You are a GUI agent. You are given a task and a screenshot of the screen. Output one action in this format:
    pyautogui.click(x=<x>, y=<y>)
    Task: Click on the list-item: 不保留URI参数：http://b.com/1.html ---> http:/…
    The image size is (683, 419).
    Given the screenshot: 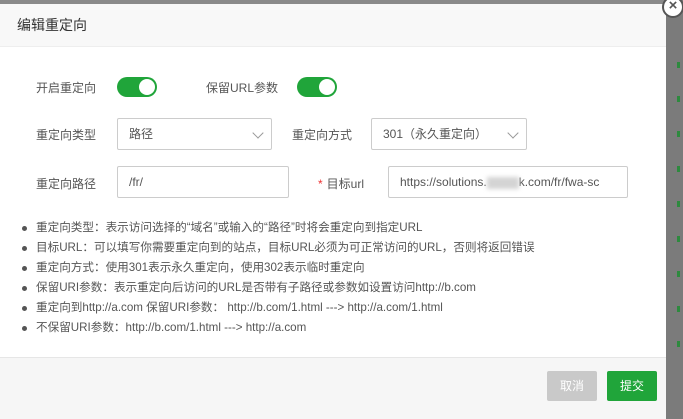 What is the action you would take?
    pyautogui.click(x=278, y=328)
    